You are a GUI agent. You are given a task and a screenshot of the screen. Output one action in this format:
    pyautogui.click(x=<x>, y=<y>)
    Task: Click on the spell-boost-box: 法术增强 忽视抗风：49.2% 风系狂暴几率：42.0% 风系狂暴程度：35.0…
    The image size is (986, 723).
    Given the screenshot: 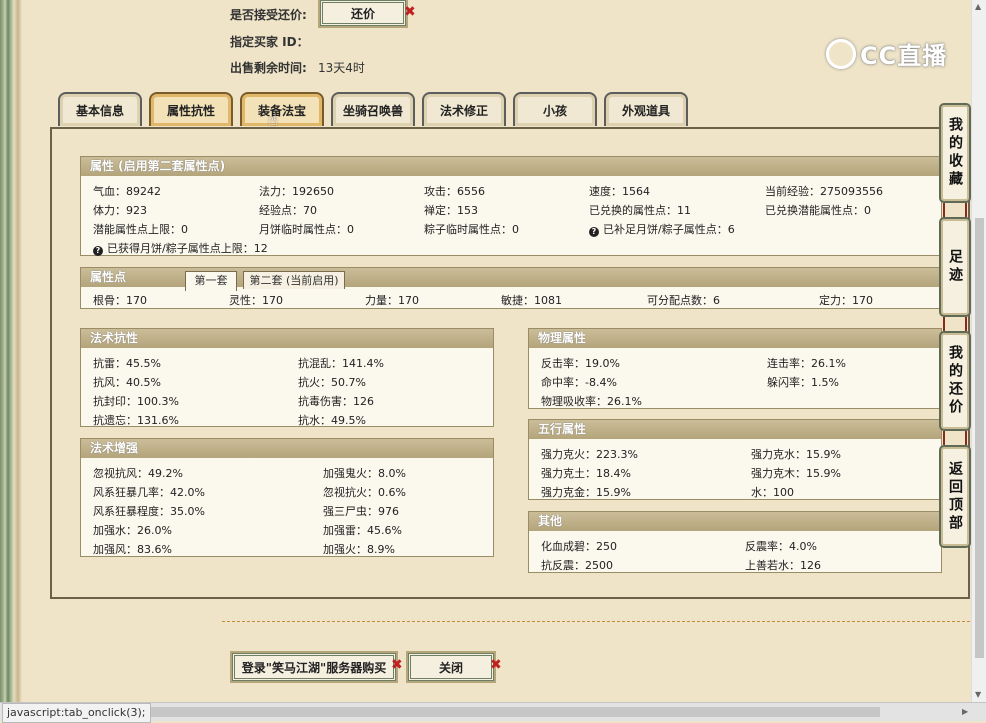 What is the action you would take?
    pyautogui.click(x=287, y=497)
    